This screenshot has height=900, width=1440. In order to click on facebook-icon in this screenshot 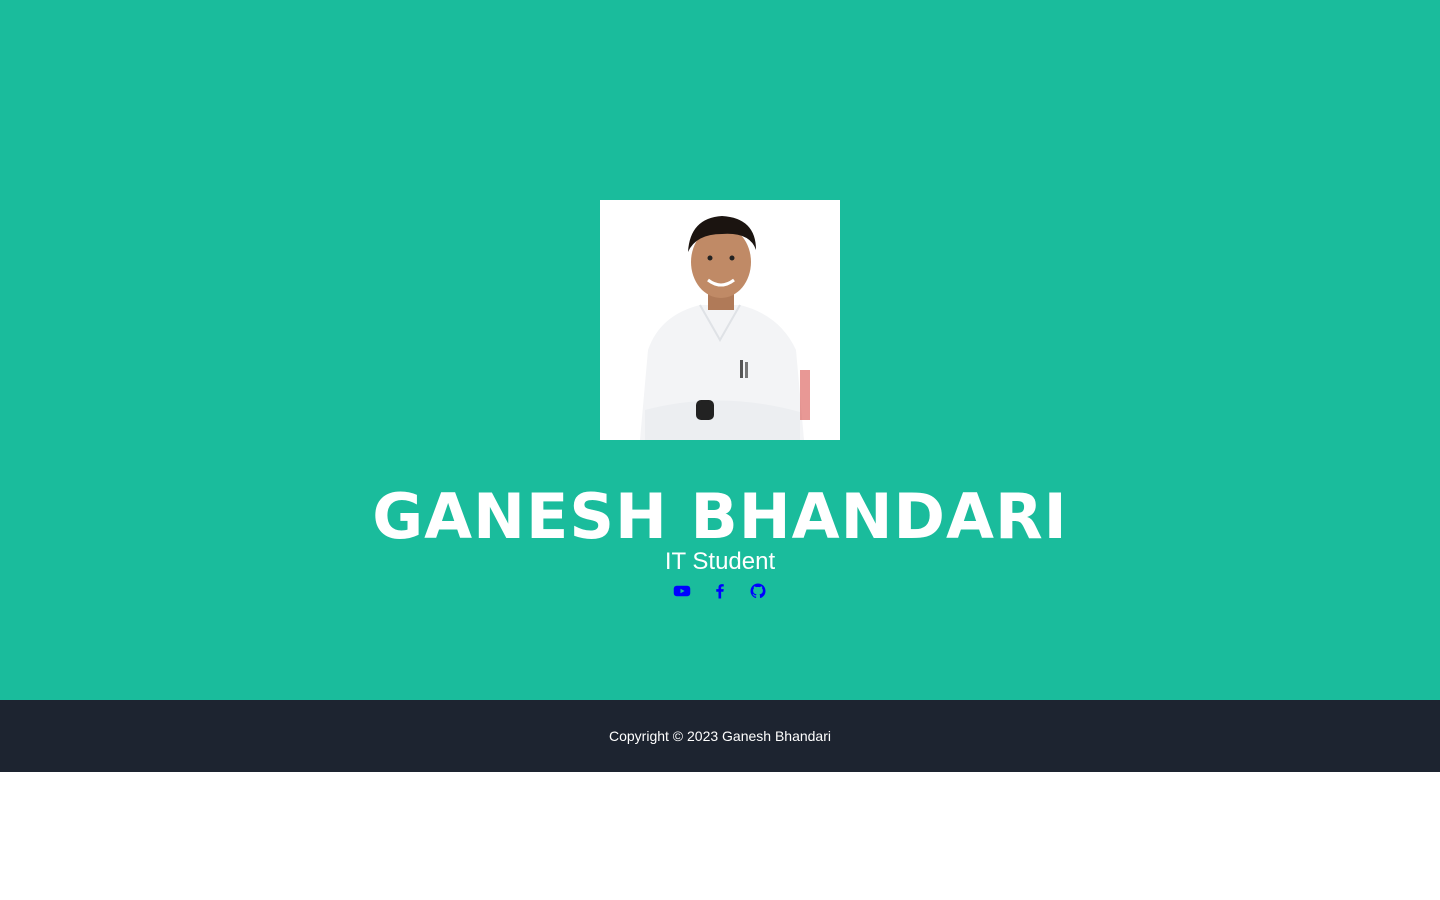, I will do `click(720, 591)`.